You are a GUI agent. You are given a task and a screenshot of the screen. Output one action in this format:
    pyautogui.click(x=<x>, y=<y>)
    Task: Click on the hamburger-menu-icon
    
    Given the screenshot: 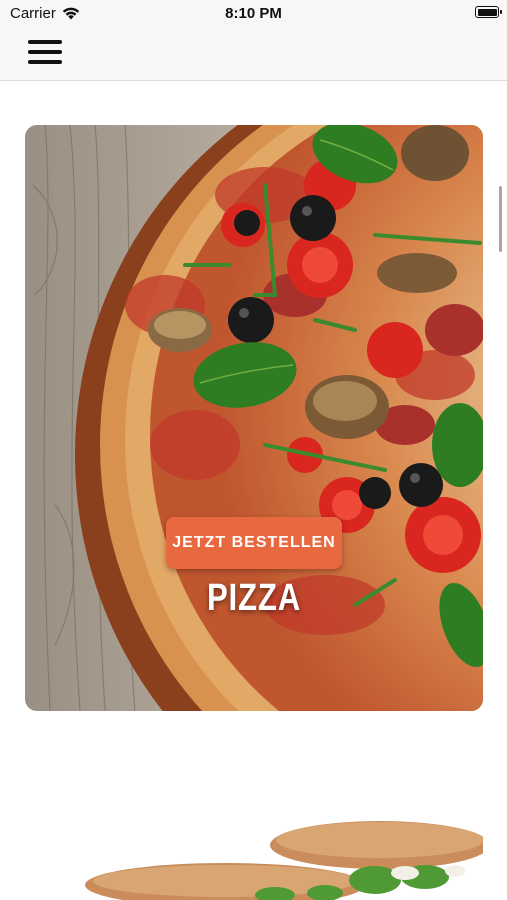 What is the action you would take?
    pyautogui.click(x=45, y=53)
    